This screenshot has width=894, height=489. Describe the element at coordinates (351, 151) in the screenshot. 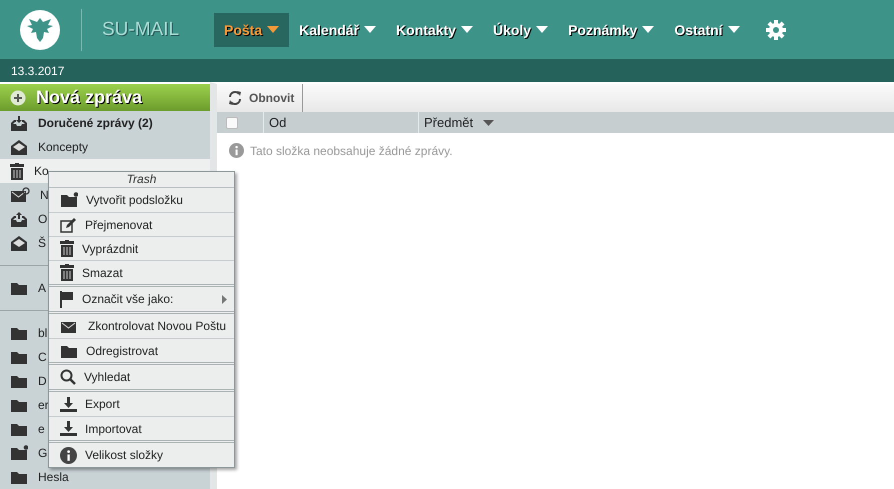

I see `empty-folder-message: Tato složka neobsahuje žádné zprávy.` at that location.